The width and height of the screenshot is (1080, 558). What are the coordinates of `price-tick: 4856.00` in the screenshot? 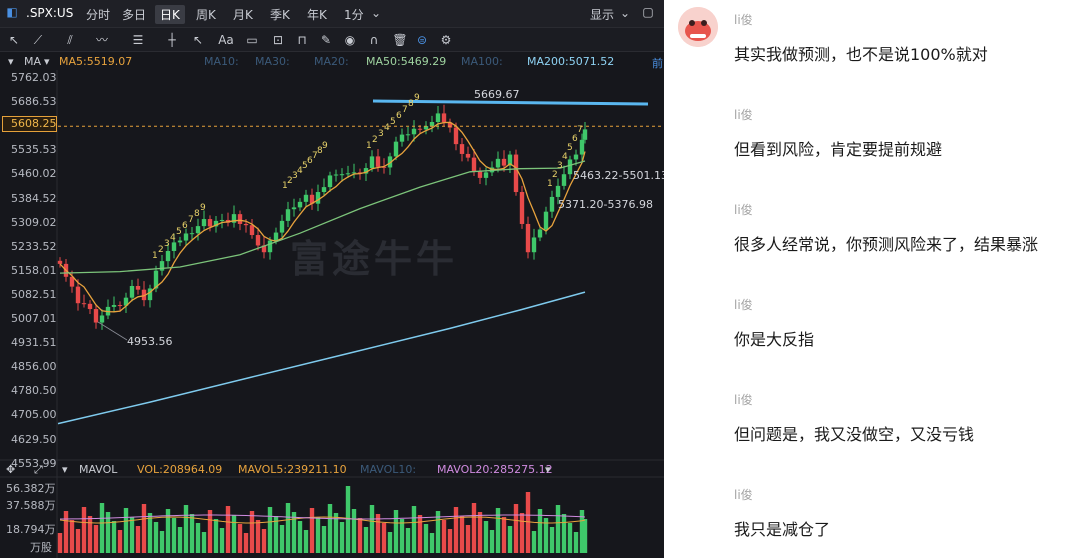 It's located at (34, 367).